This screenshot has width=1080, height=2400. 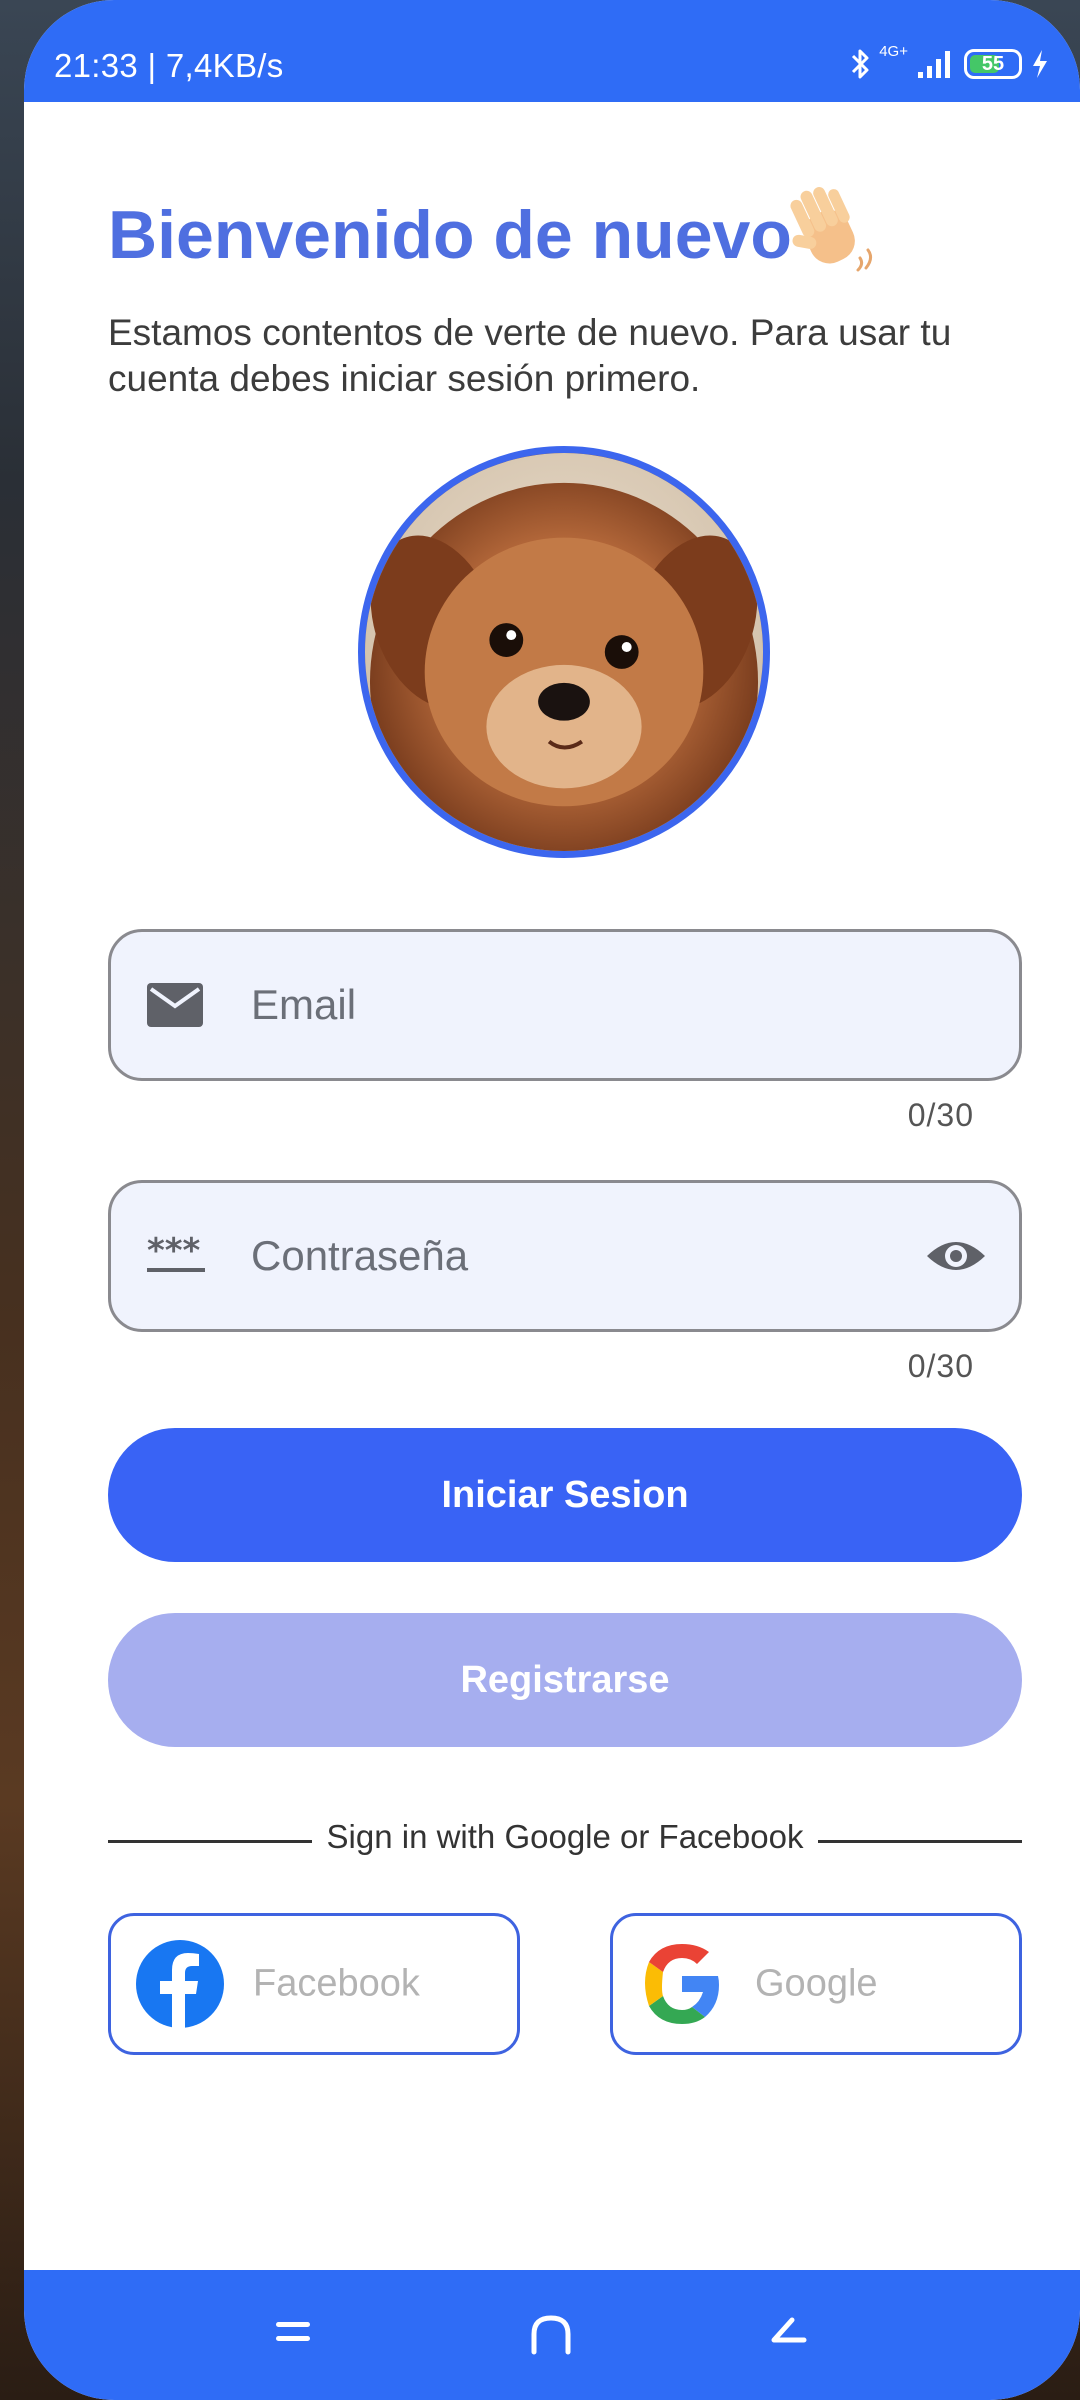 What do you see at coordinates (682, 1984) in the screenshot?
I see `google-icon` at bounding box center [682, 1984].